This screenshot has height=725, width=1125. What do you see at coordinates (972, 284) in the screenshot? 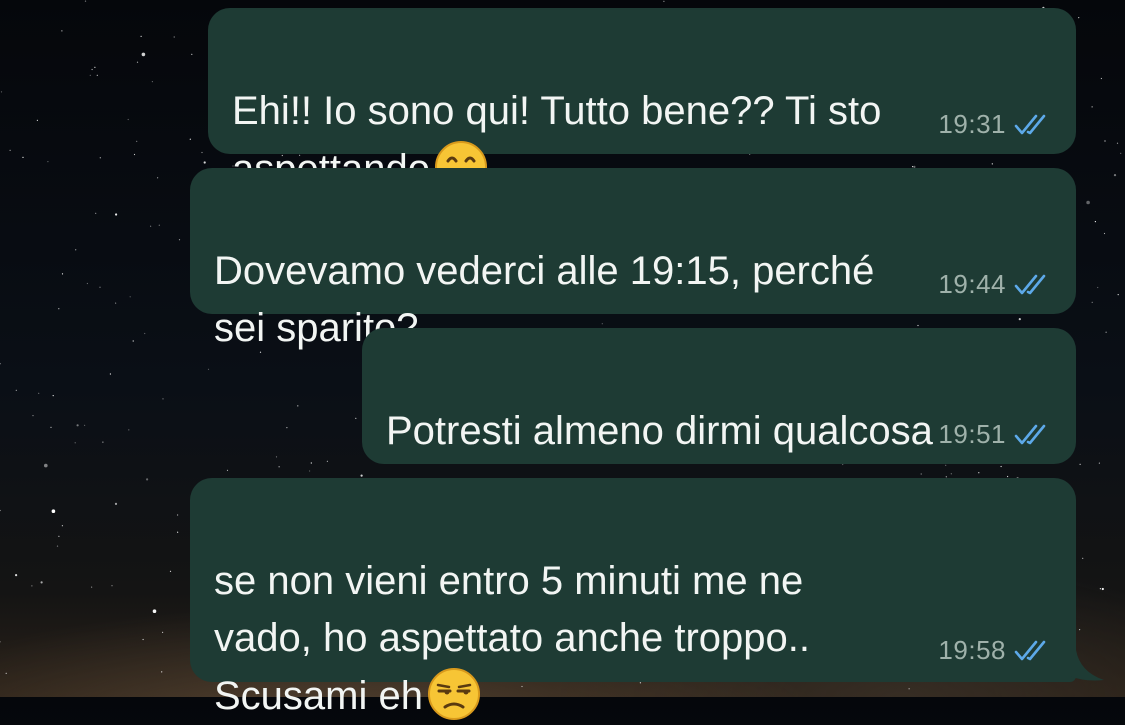
I see `message-time: 19:44` at bounding box center [972, 284].